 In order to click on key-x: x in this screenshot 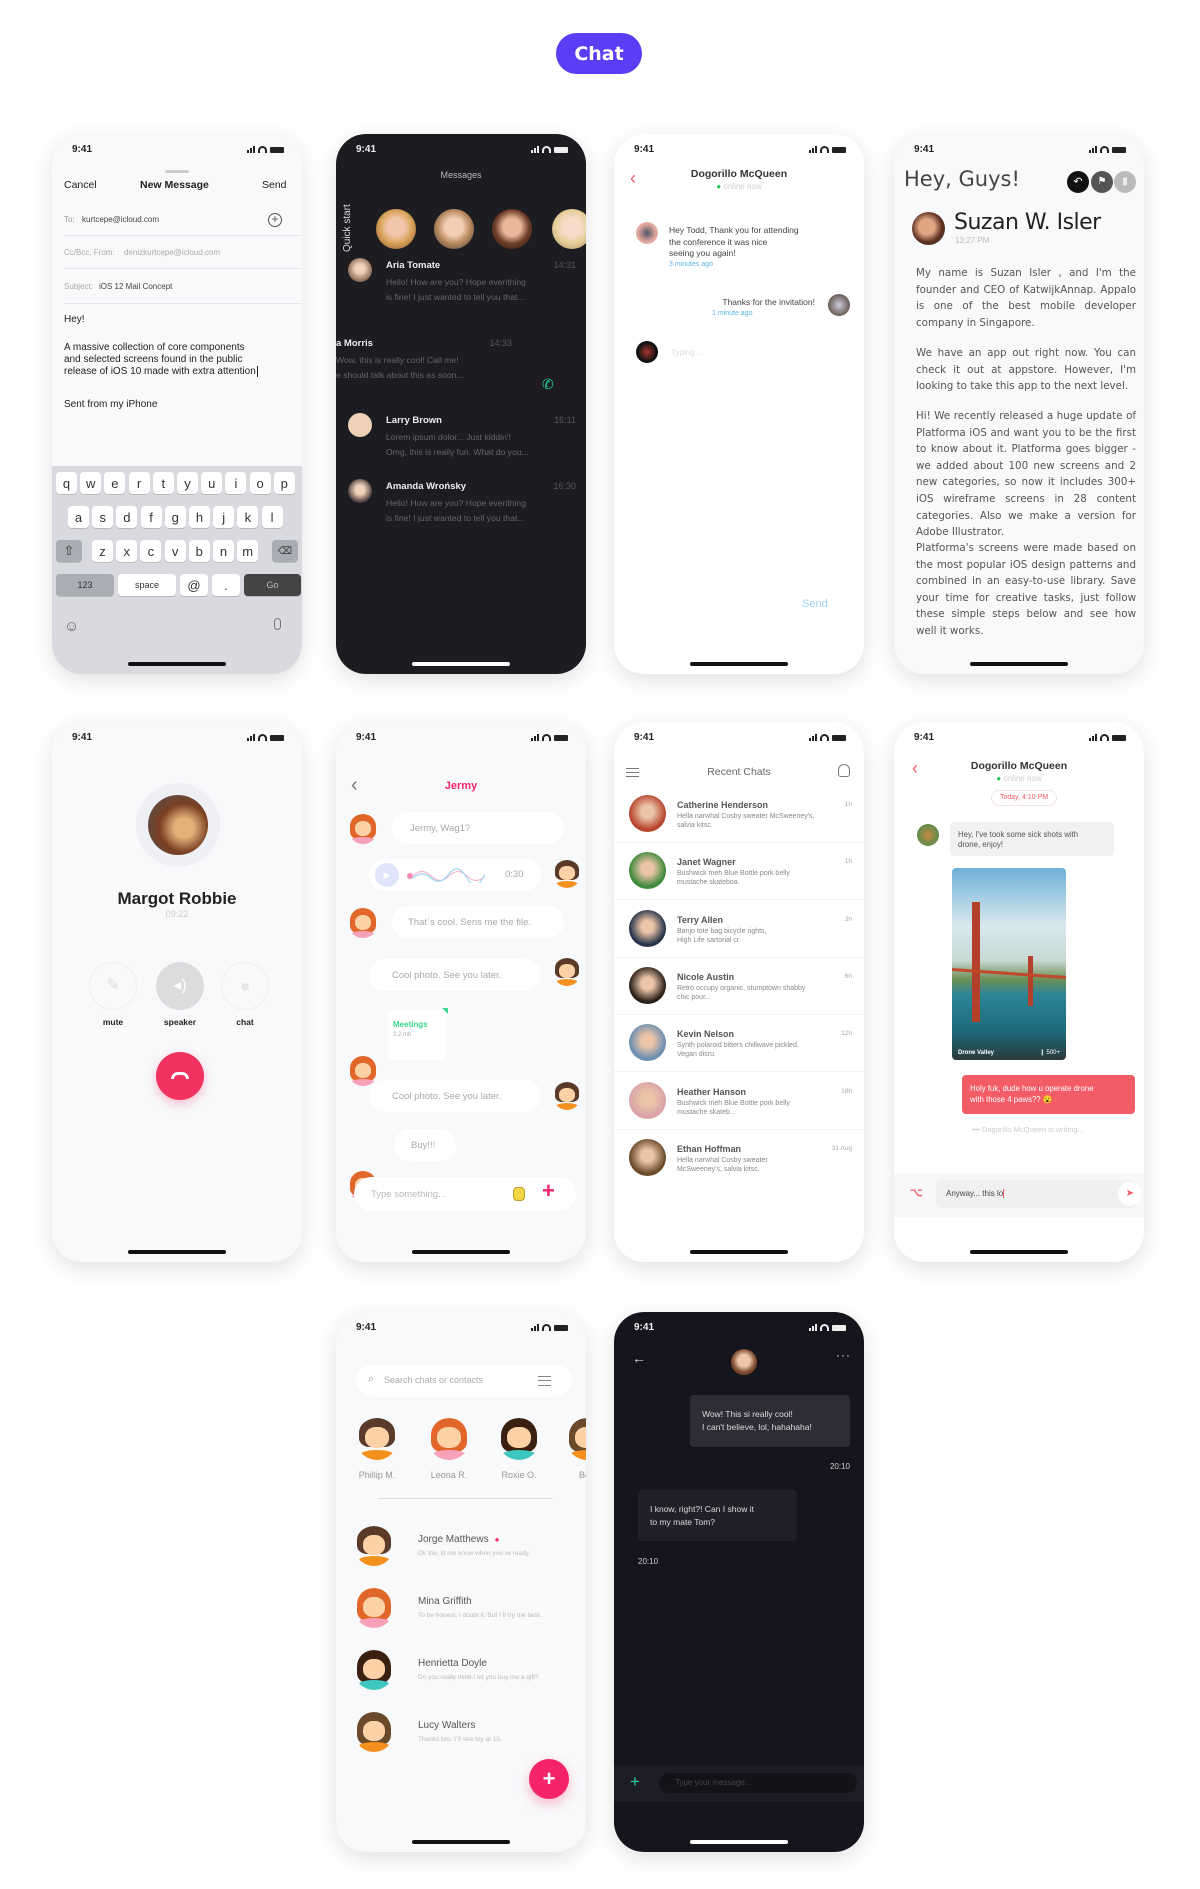, I will do `click(127, 551)`.